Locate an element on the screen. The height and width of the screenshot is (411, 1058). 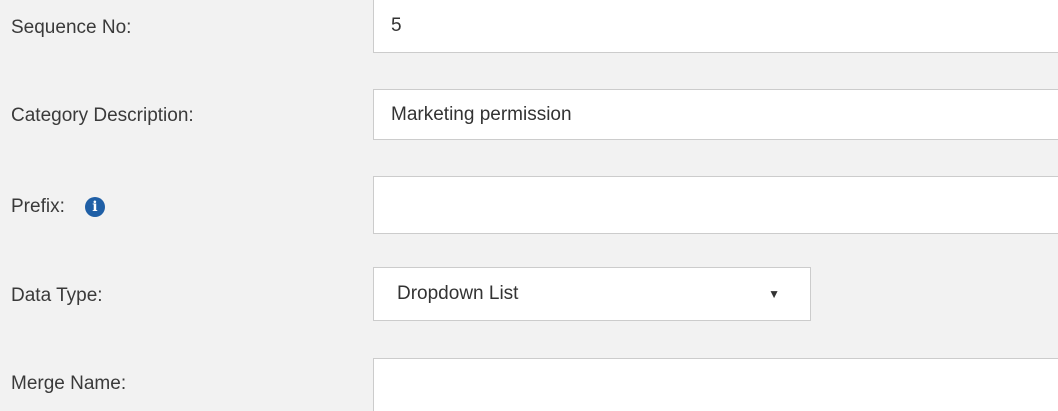
category-description-label-text: Category Description: is located at coordinates (102, 115).